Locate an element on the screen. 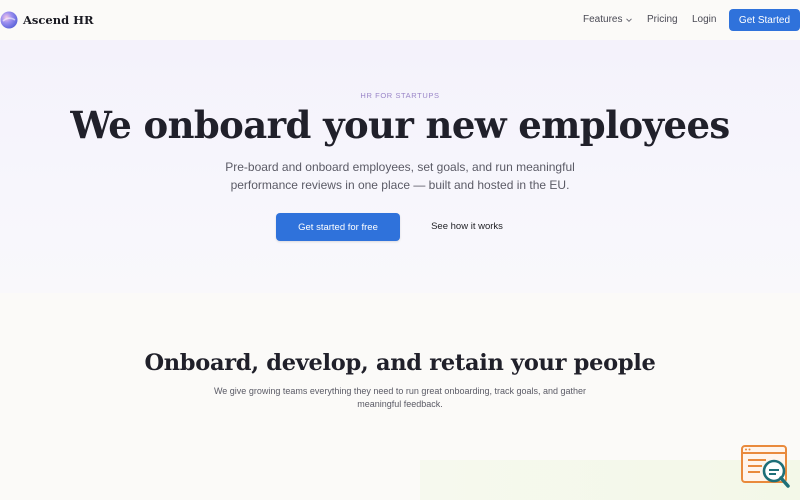  search-document-widget is located at coordinates (766, 467).